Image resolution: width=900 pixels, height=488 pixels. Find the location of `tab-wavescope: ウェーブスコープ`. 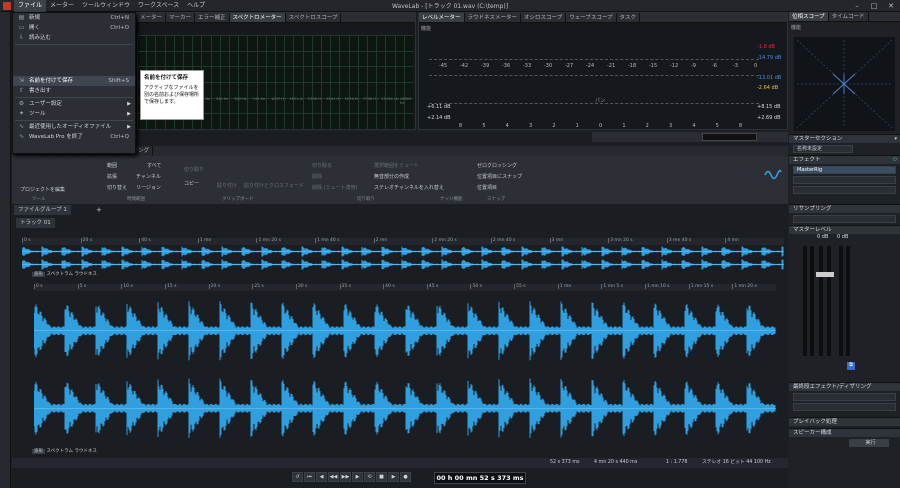

tab-wavescope: ウェーブスコープ is located at coordinates (591, 17).